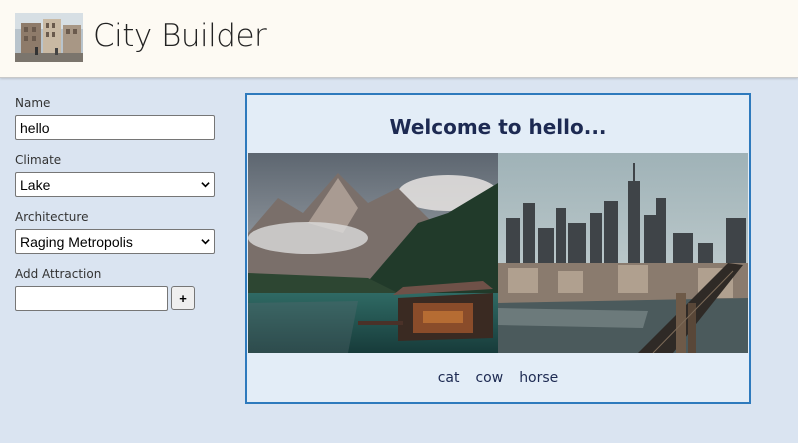  I want to click on attractions-list: cat cow horse, so click(498, 378).